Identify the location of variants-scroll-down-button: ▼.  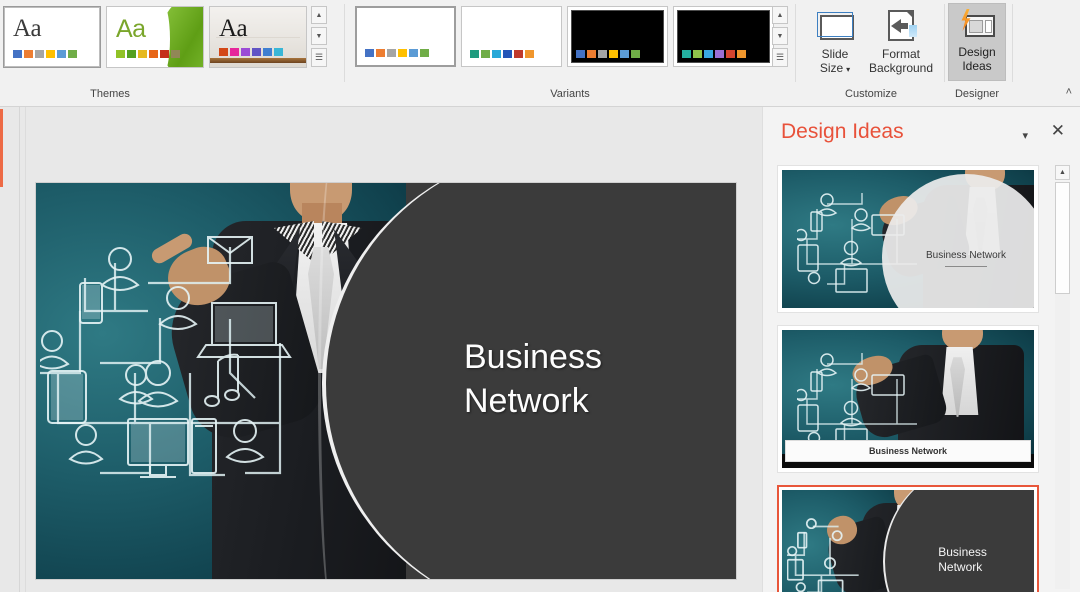
(780, 36).